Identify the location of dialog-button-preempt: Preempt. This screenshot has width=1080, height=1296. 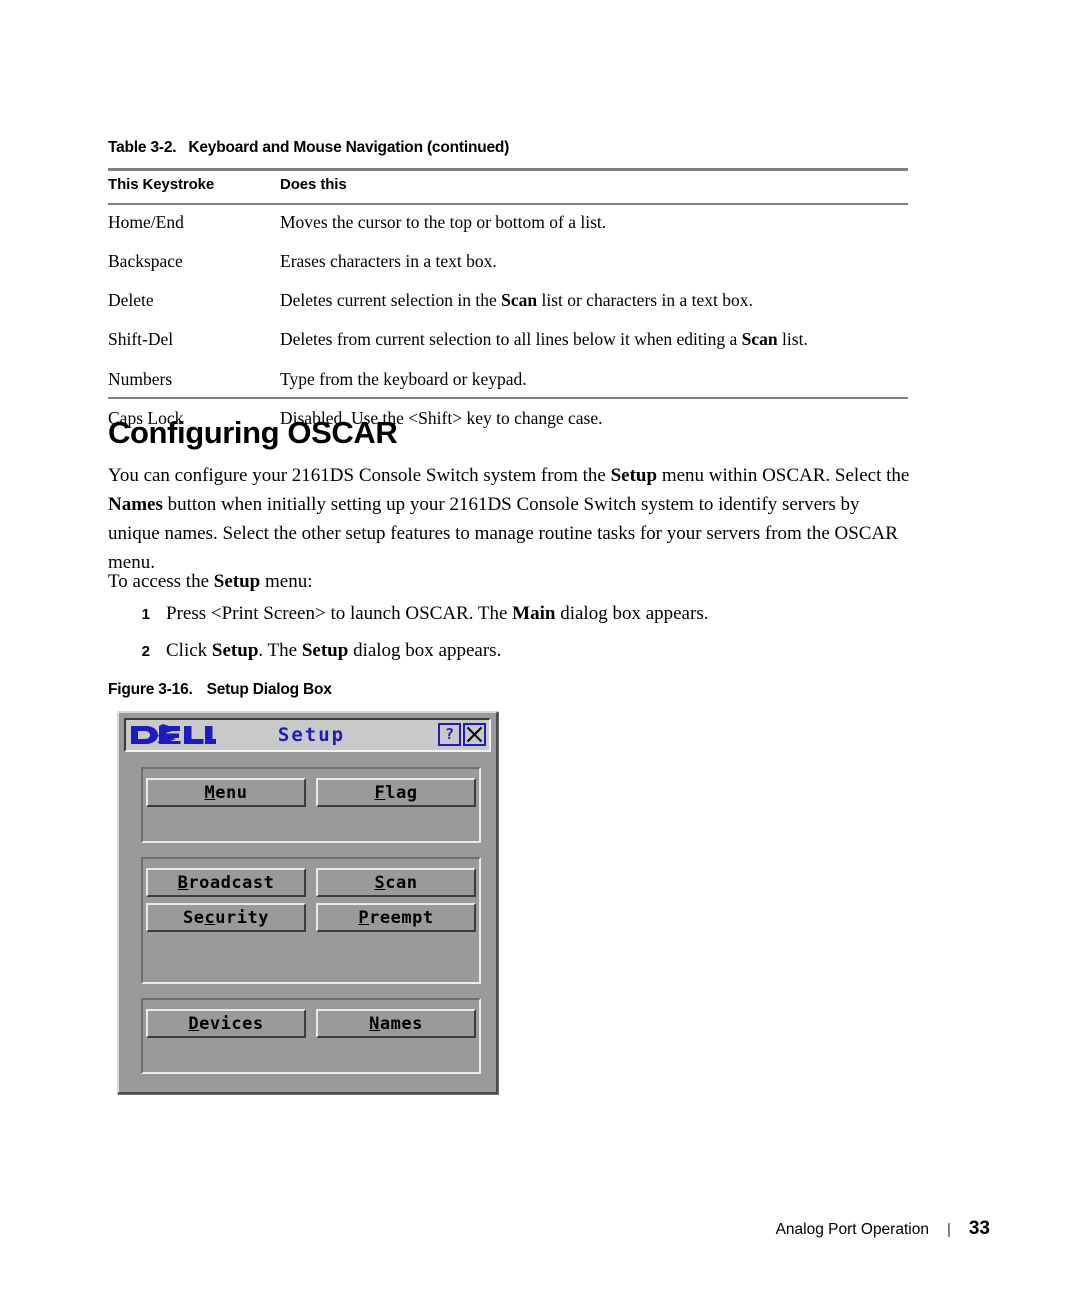
(396, 917).